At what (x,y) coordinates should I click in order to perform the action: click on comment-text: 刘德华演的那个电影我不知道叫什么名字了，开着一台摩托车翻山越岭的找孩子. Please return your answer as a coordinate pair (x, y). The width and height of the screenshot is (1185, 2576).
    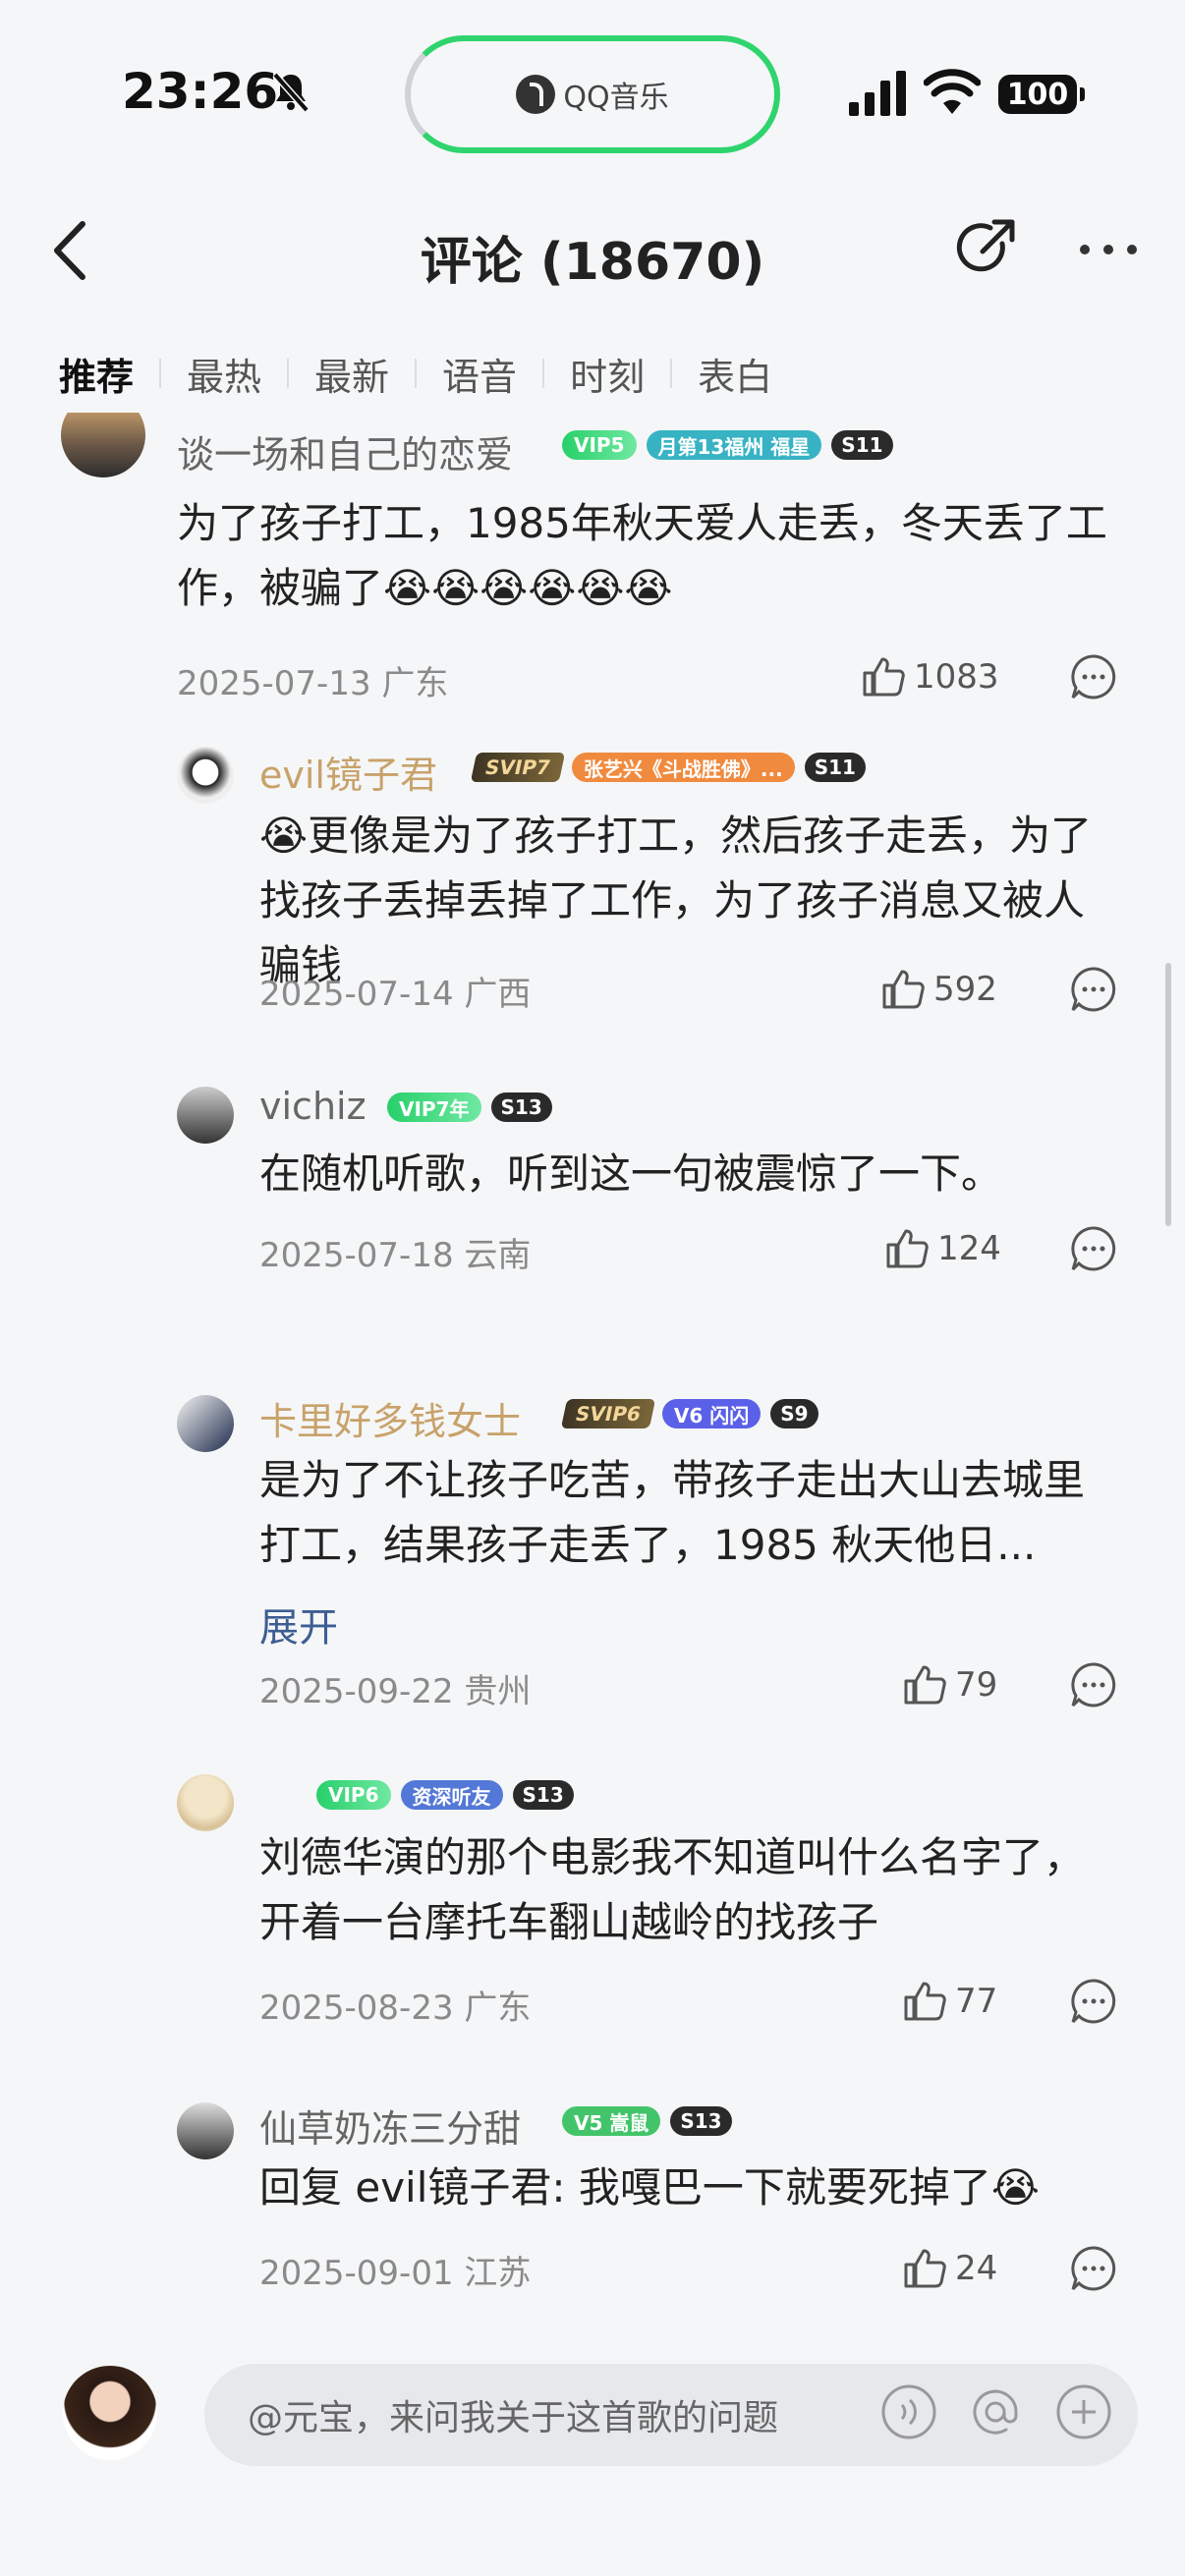
    Looking at the image, I should click on (691, 1890).